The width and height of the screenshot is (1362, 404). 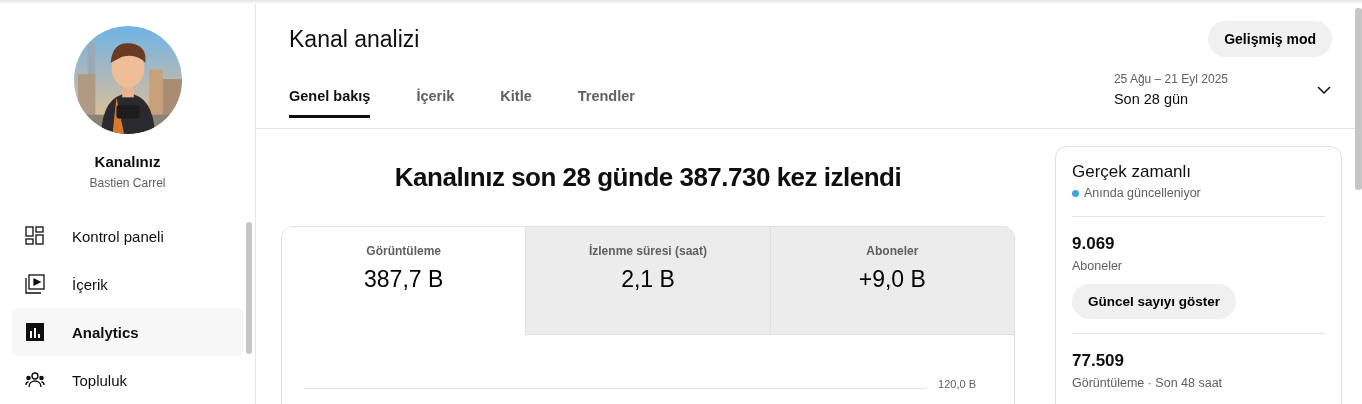 What do you see at coordinates (648, 177) in the screenshot?
I see `headline: Kanalınız son 28 günde 387.730 kez izlendi` at bounding box center [648, 177].